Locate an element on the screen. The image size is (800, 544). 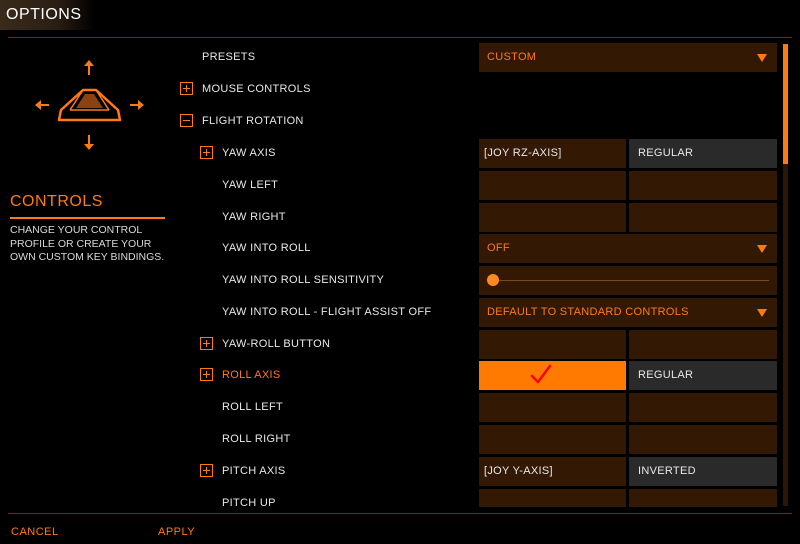
pitch-axis-label: PITCH AXIS is located at coordinates (254, 471).